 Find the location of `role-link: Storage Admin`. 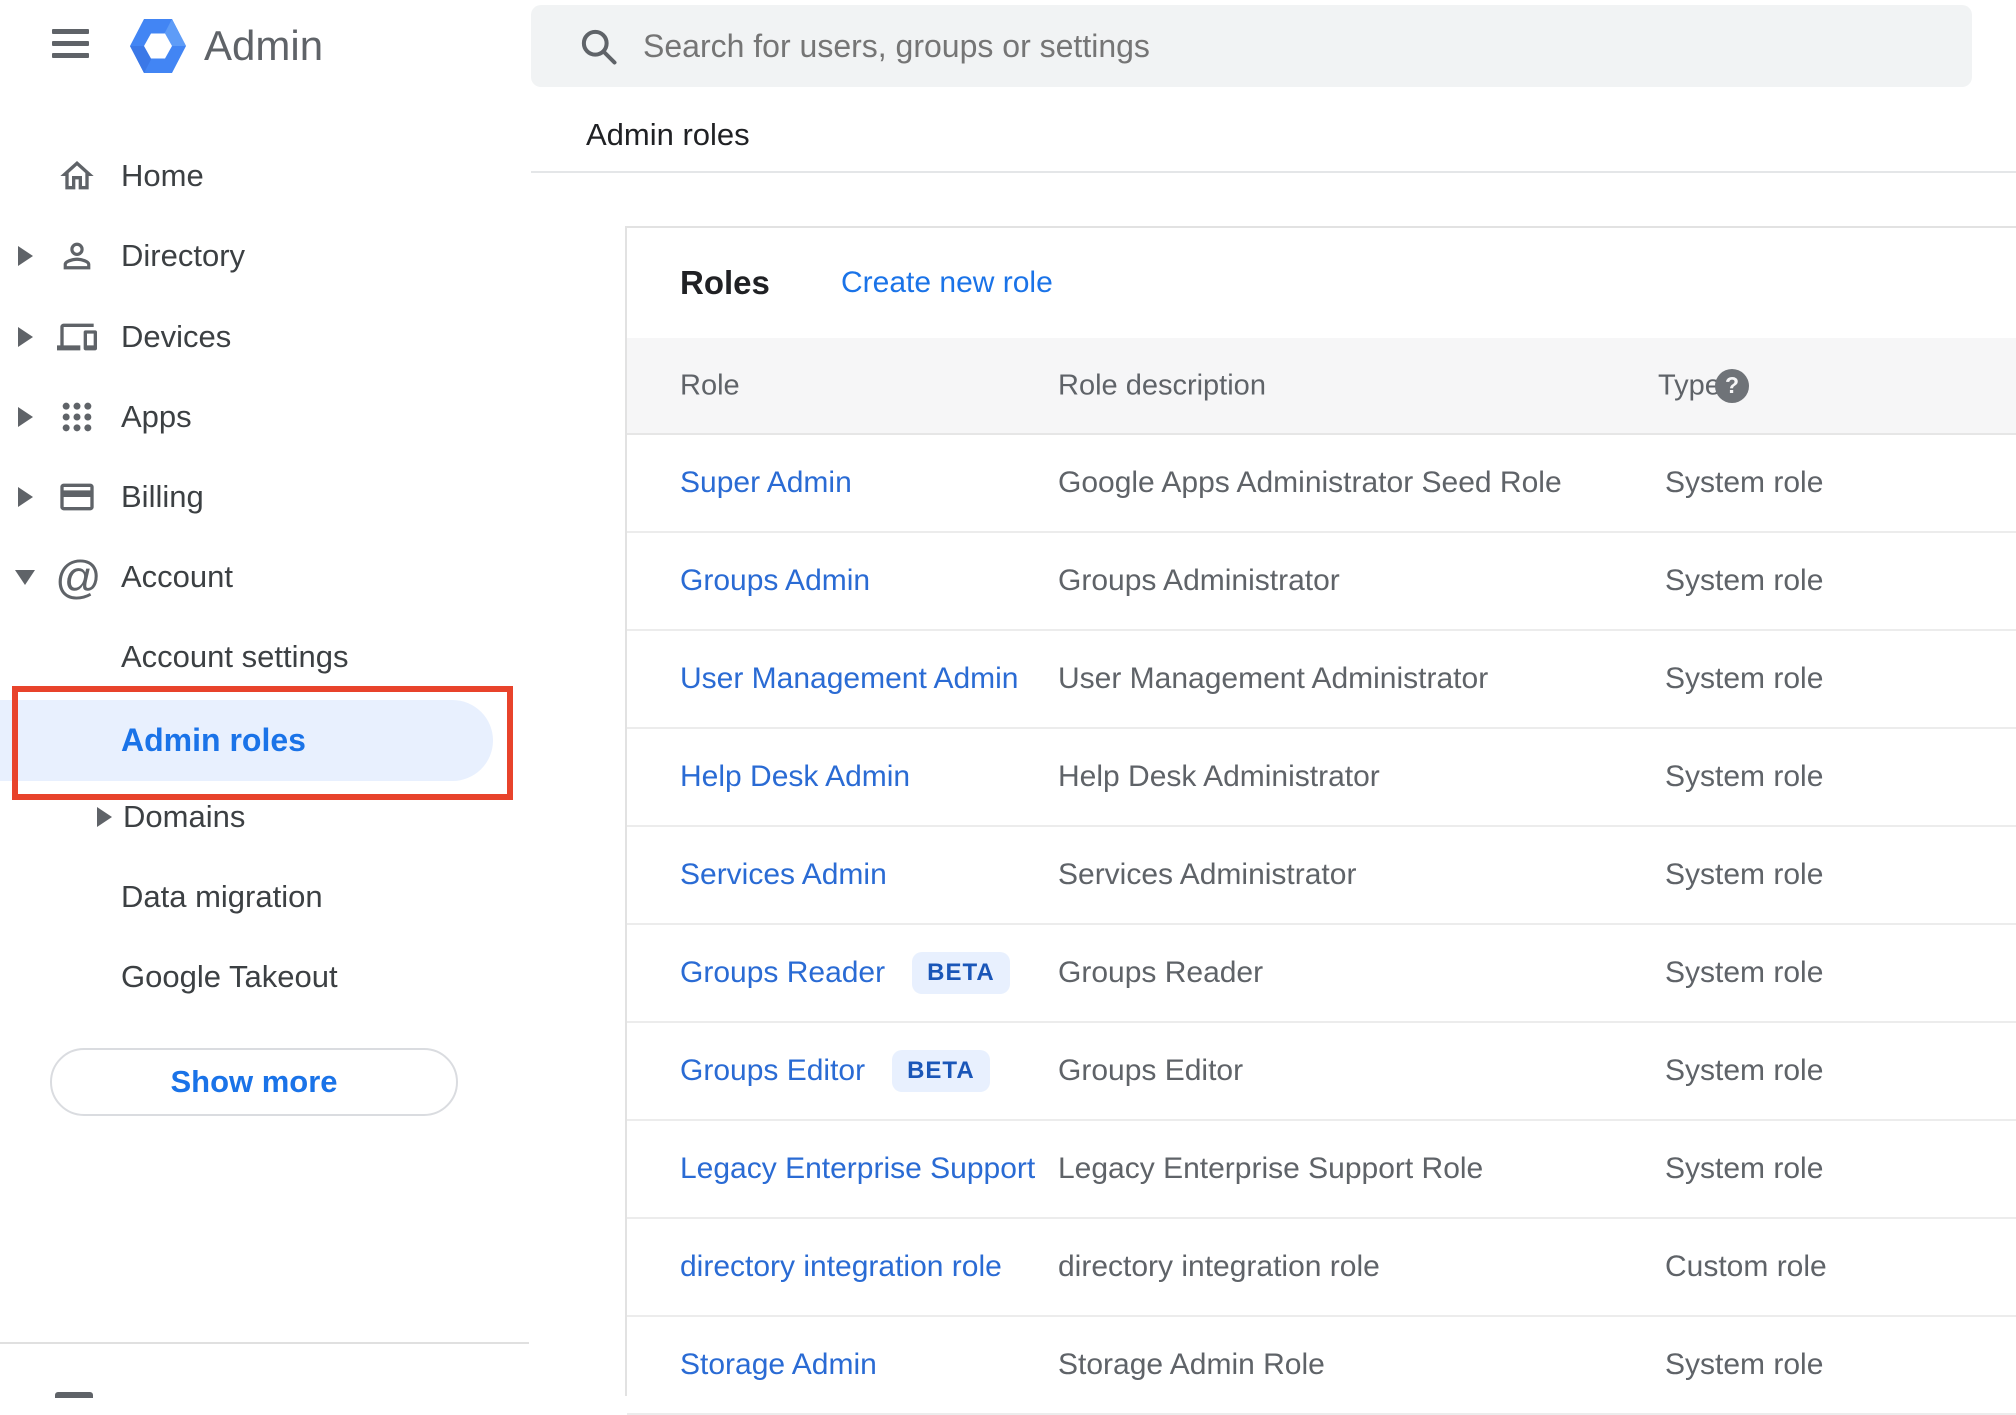

role-link: Storage Admin is located at coordinates (778, 1365).